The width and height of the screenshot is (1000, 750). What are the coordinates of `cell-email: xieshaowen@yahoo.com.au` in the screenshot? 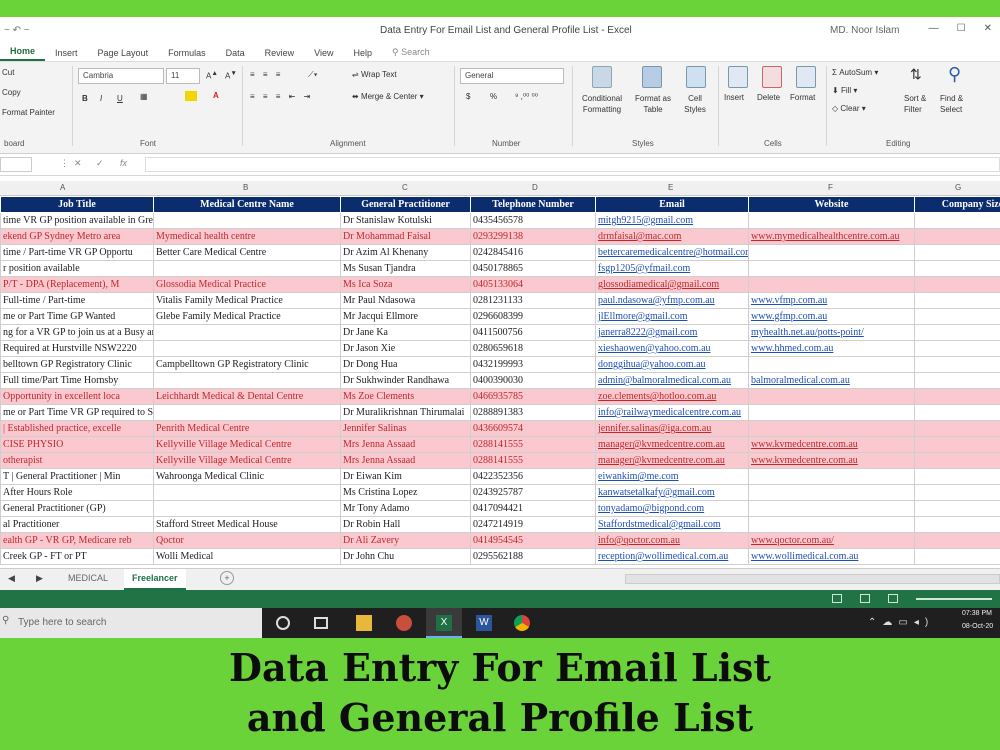 It's located at (672, 348).